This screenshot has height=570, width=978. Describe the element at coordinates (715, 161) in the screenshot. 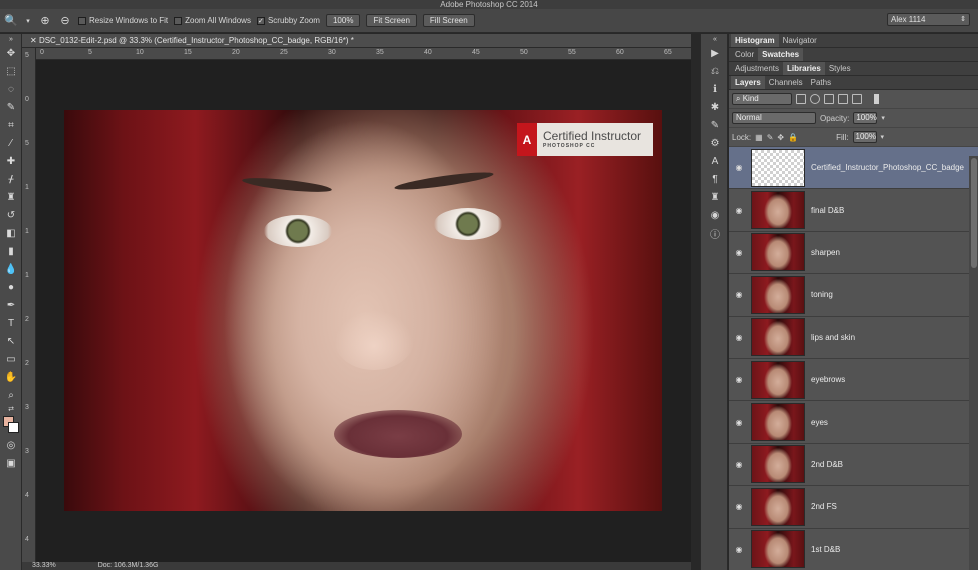

I see `character-panel-icon: A` at that location.